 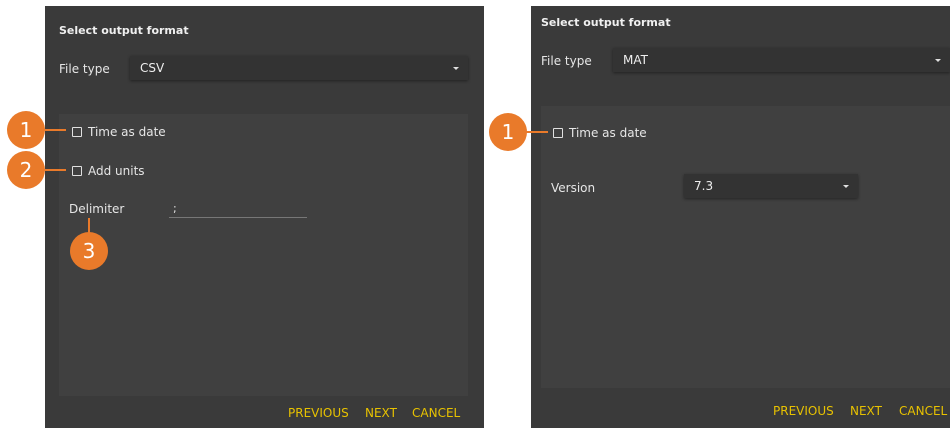 I want to click on add-units-checkbox: Add units, so click(x=108, y=171).